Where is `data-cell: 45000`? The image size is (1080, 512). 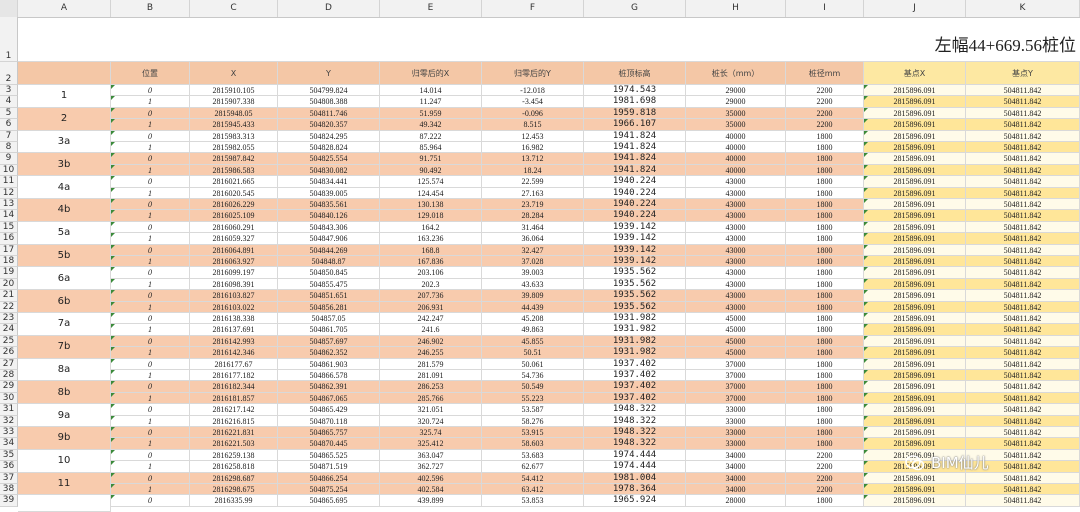
data-cell: 45000 is located at coordinates (736, 341).